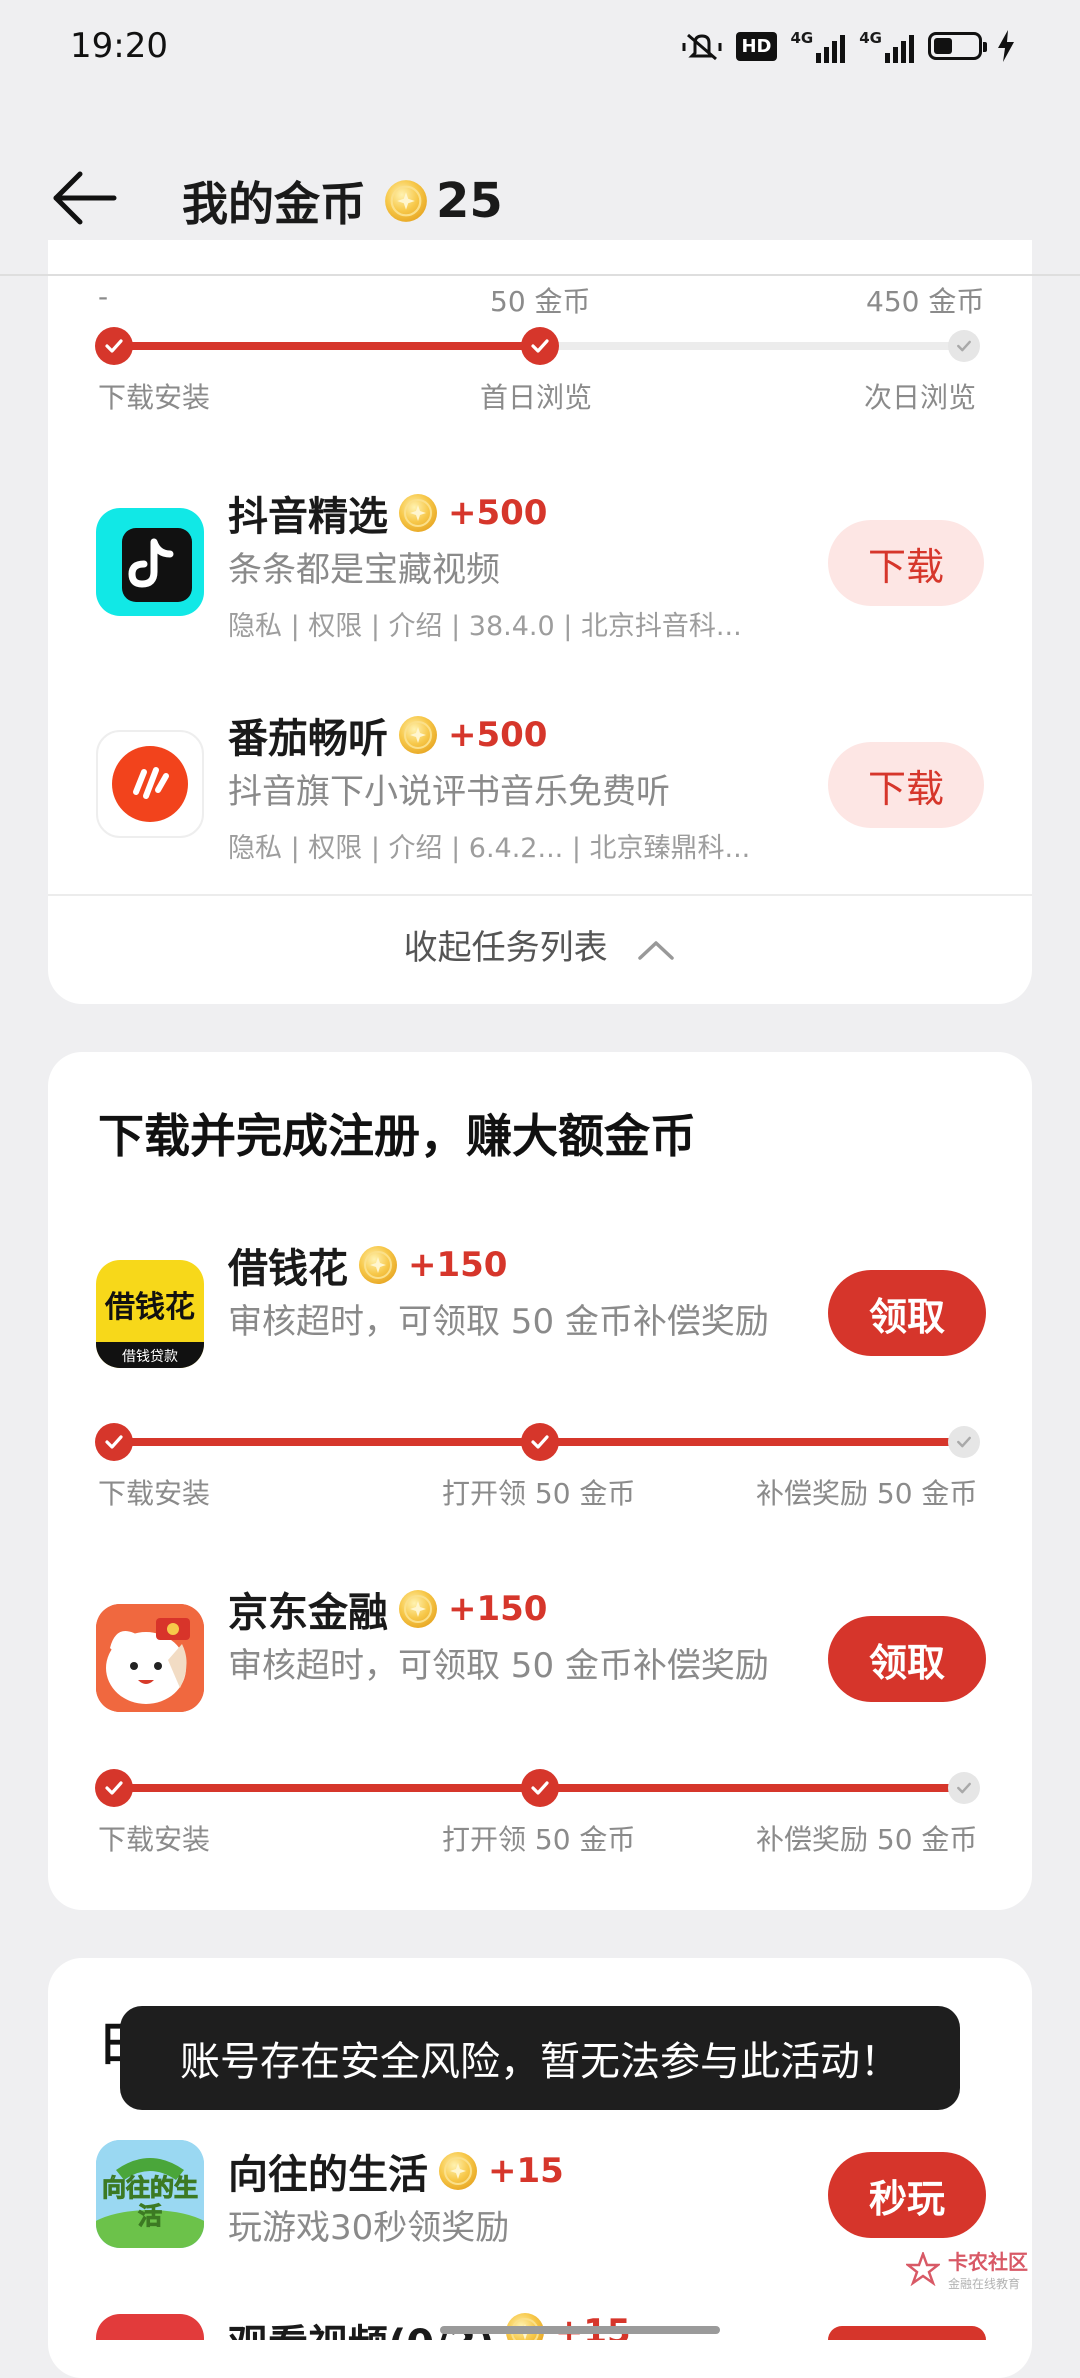 This screenshot has height=2378, width=1080. I want to click on charging-icon, so click(1006, 46).